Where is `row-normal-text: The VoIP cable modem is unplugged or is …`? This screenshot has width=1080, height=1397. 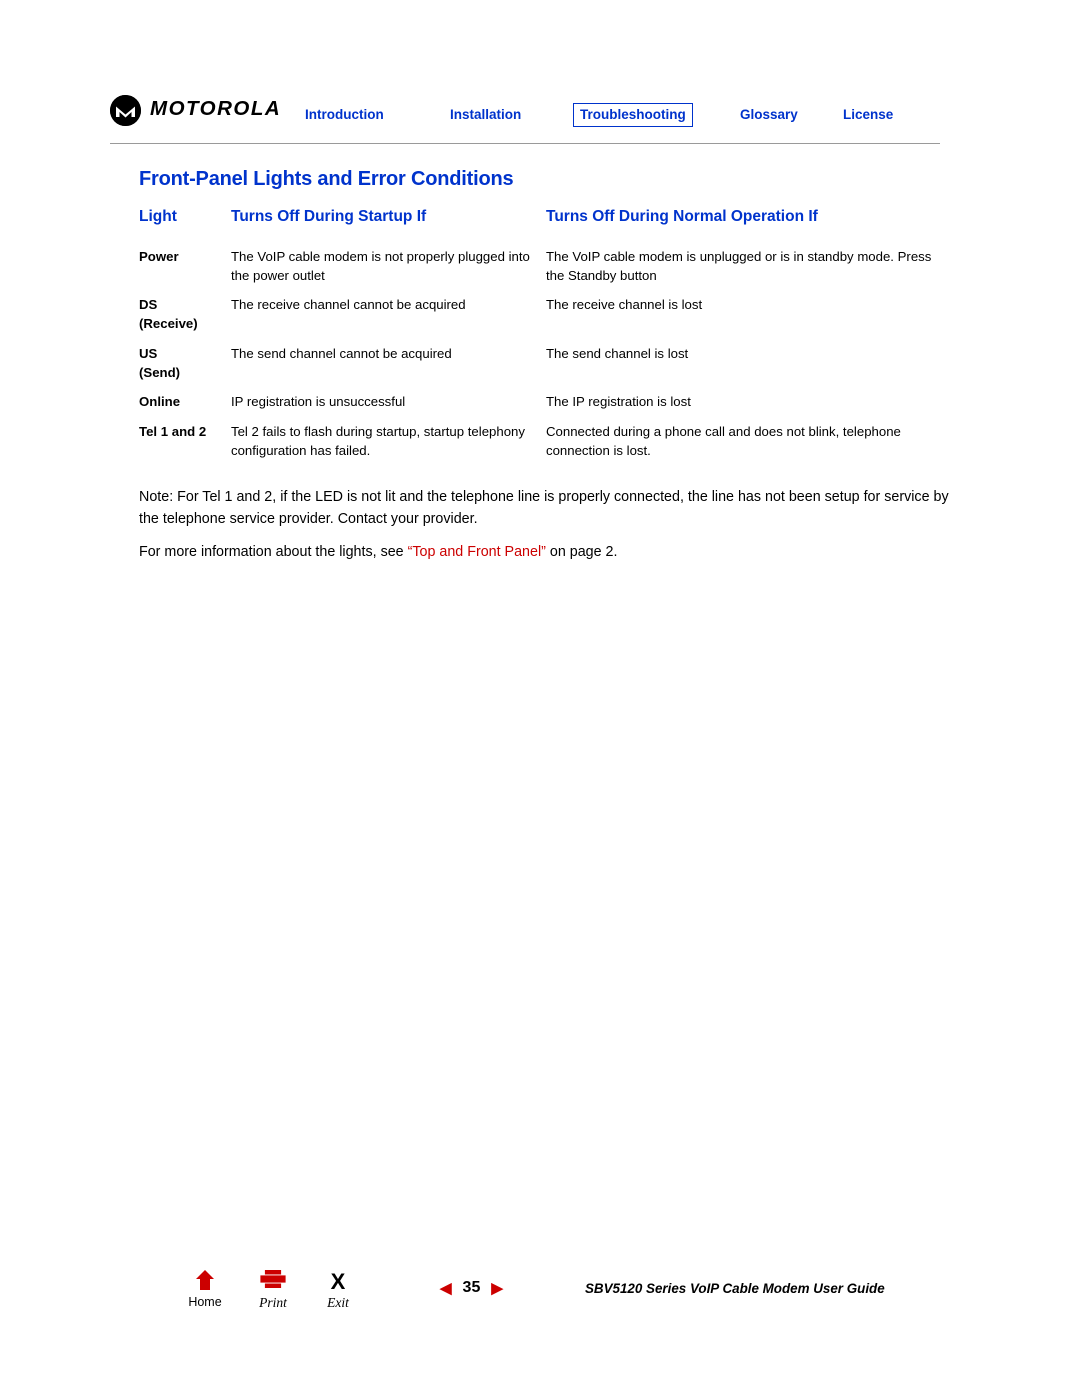 row-normal-text: The VoIP cable modem is unplugged or is … is located at coordinates (739, 266).